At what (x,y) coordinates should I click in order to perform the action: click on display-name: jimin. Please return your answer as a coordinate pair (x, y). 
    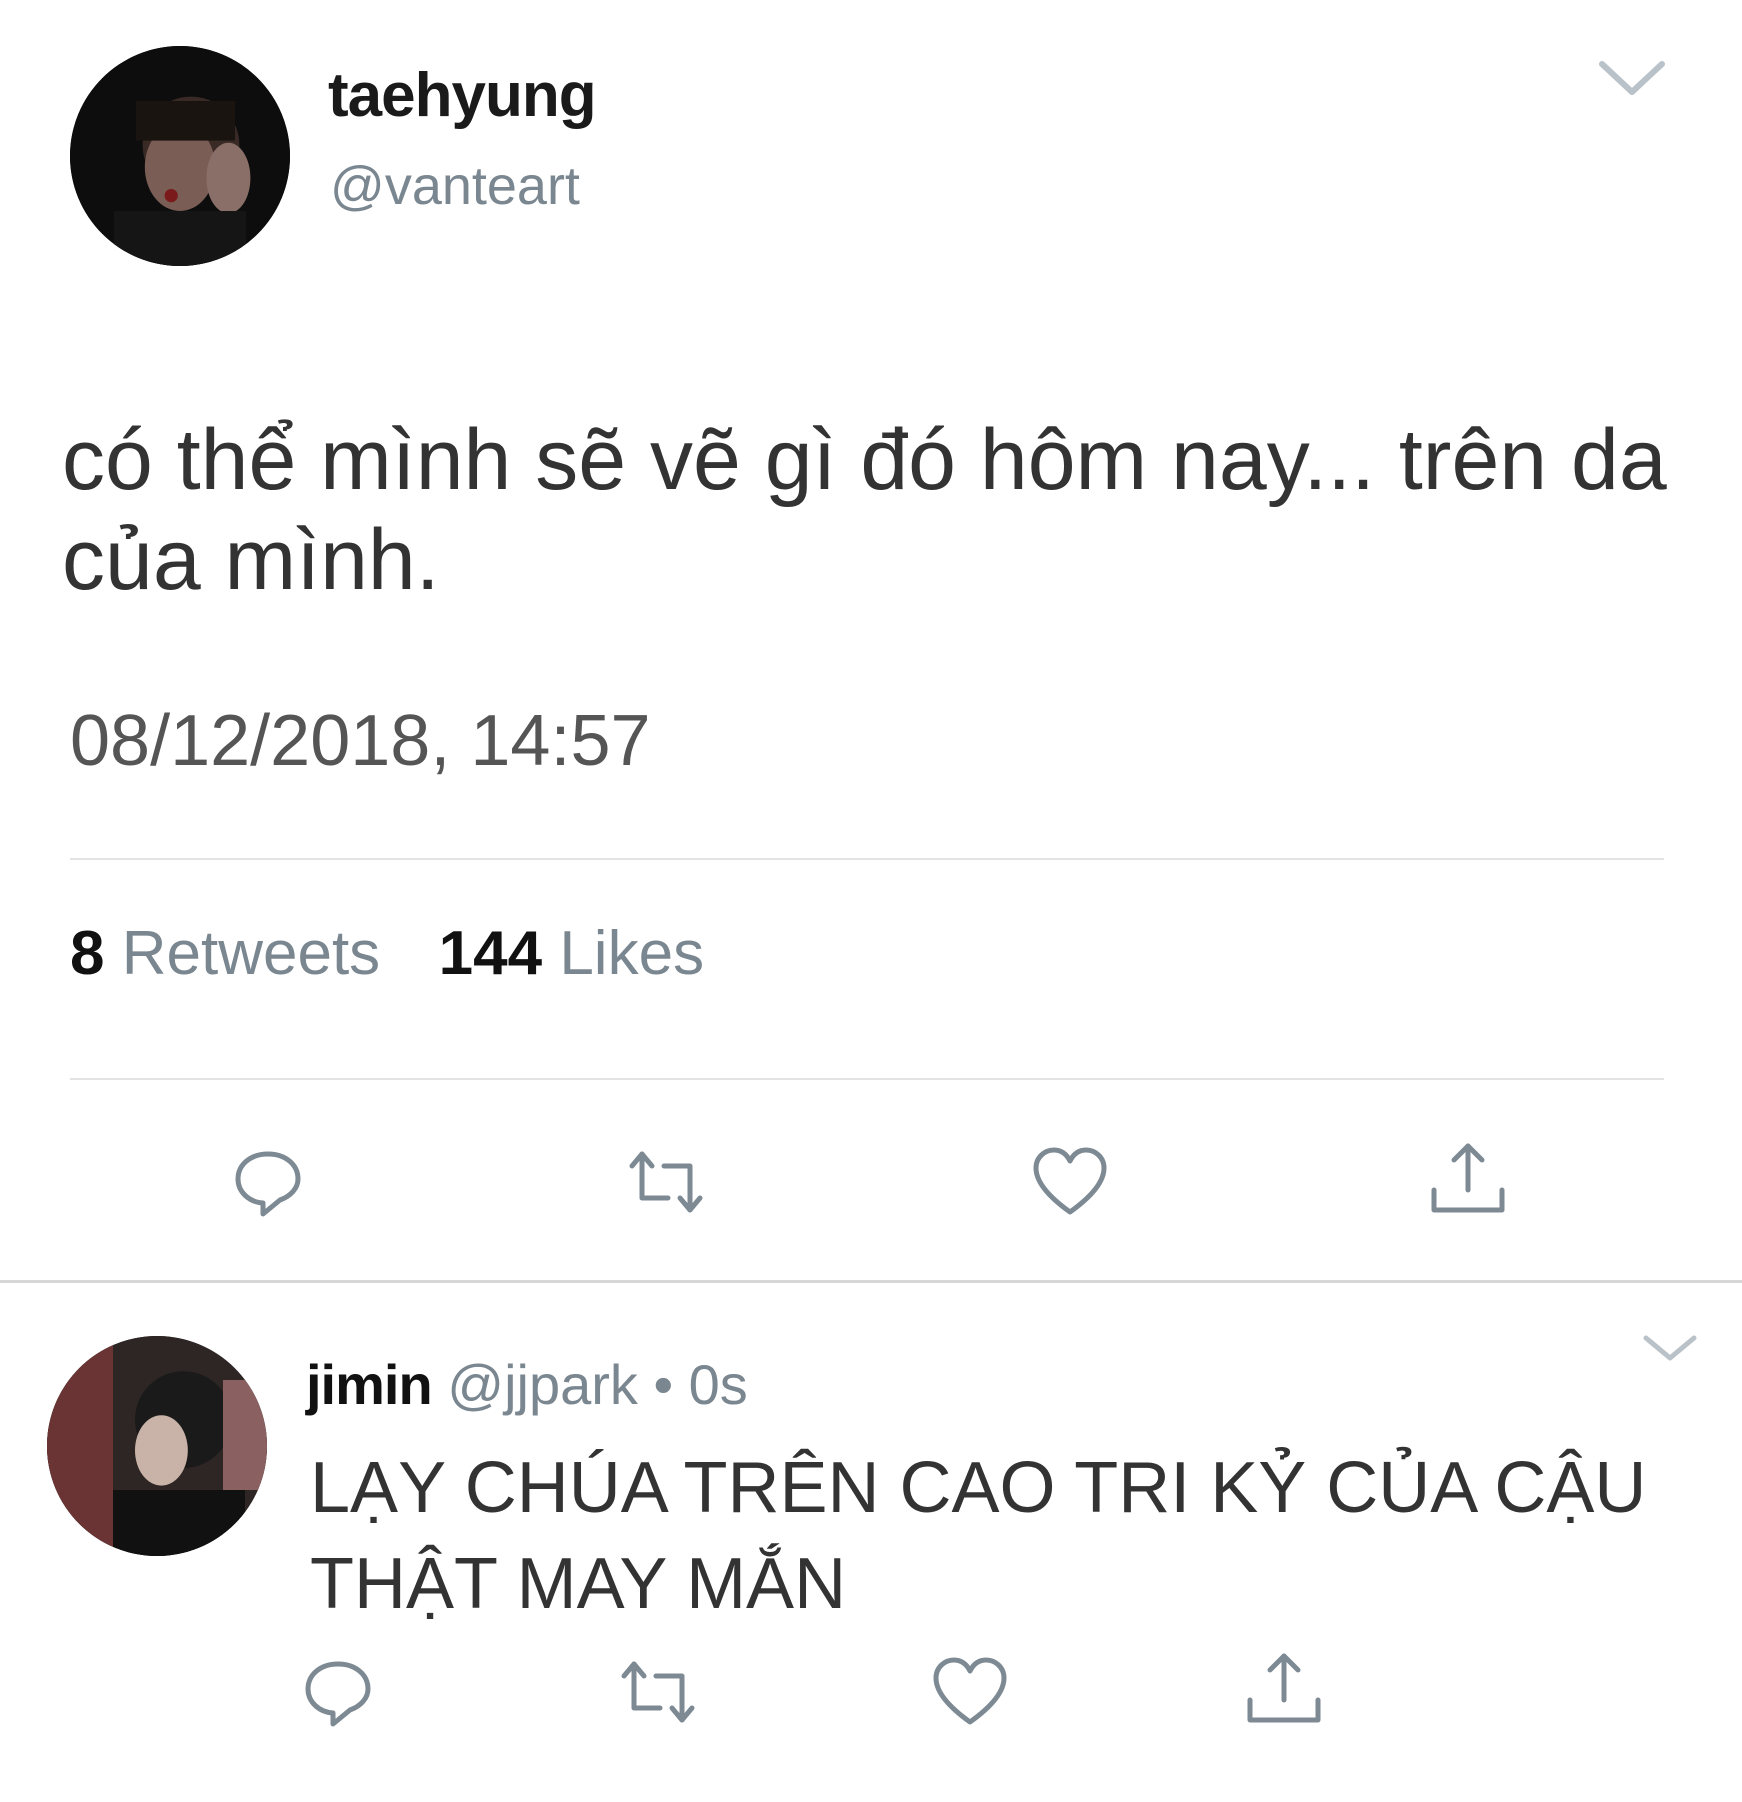
    Looking at the image, I should click on (369, 1384).